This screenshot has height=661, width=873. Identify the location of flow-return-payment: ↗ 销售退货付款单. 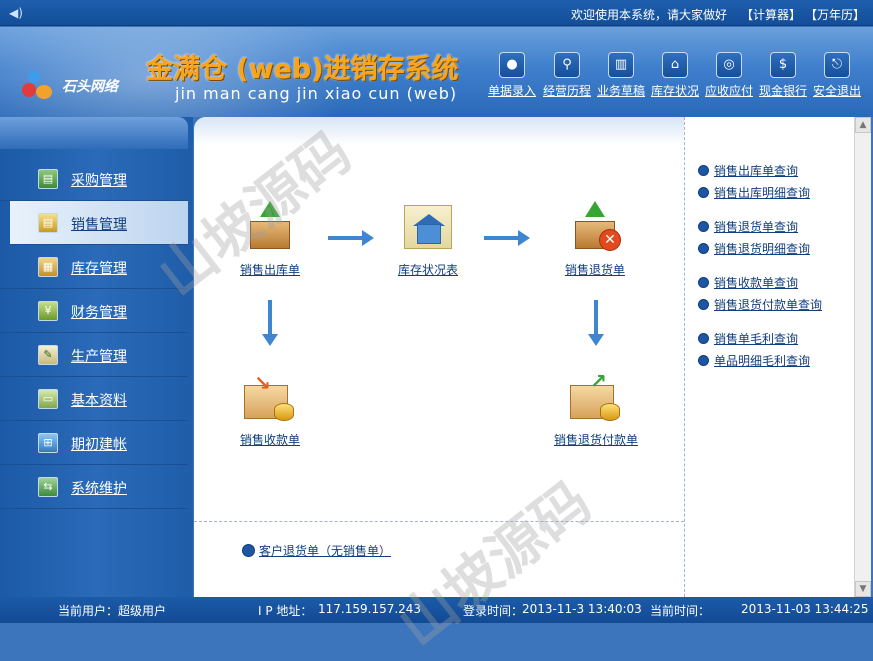
(596, 408).